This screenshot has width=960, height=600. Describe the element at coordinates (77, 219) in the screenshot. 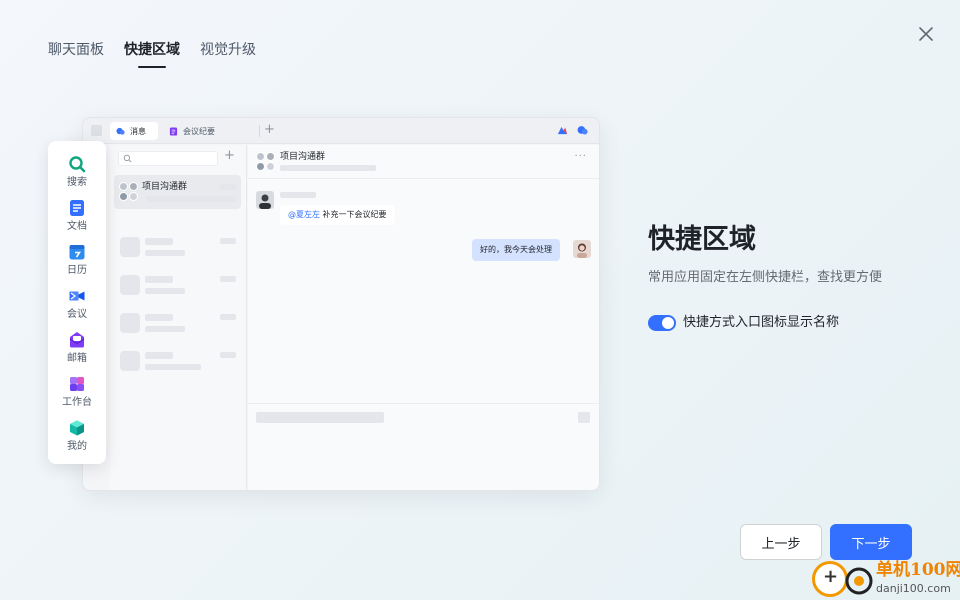

I see `quick-item-docs: 文档` at that location.